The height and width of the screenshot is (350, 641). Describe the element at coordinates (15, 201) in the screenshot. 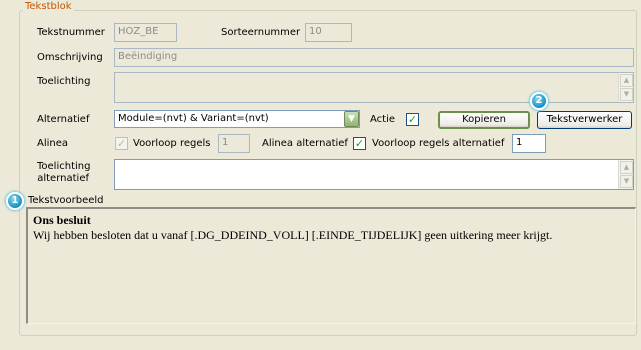

I see `callout-1-icon: 1` at that location.